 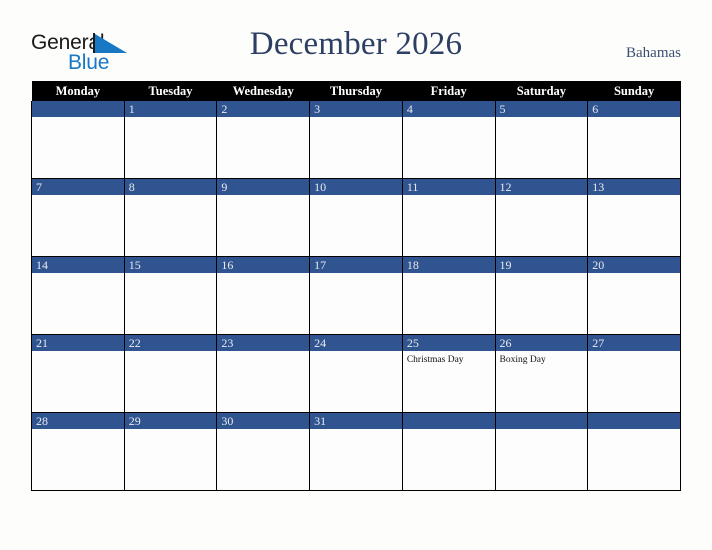 I want to click on calendar-day-cell: 28, so click(x=78, y=451).